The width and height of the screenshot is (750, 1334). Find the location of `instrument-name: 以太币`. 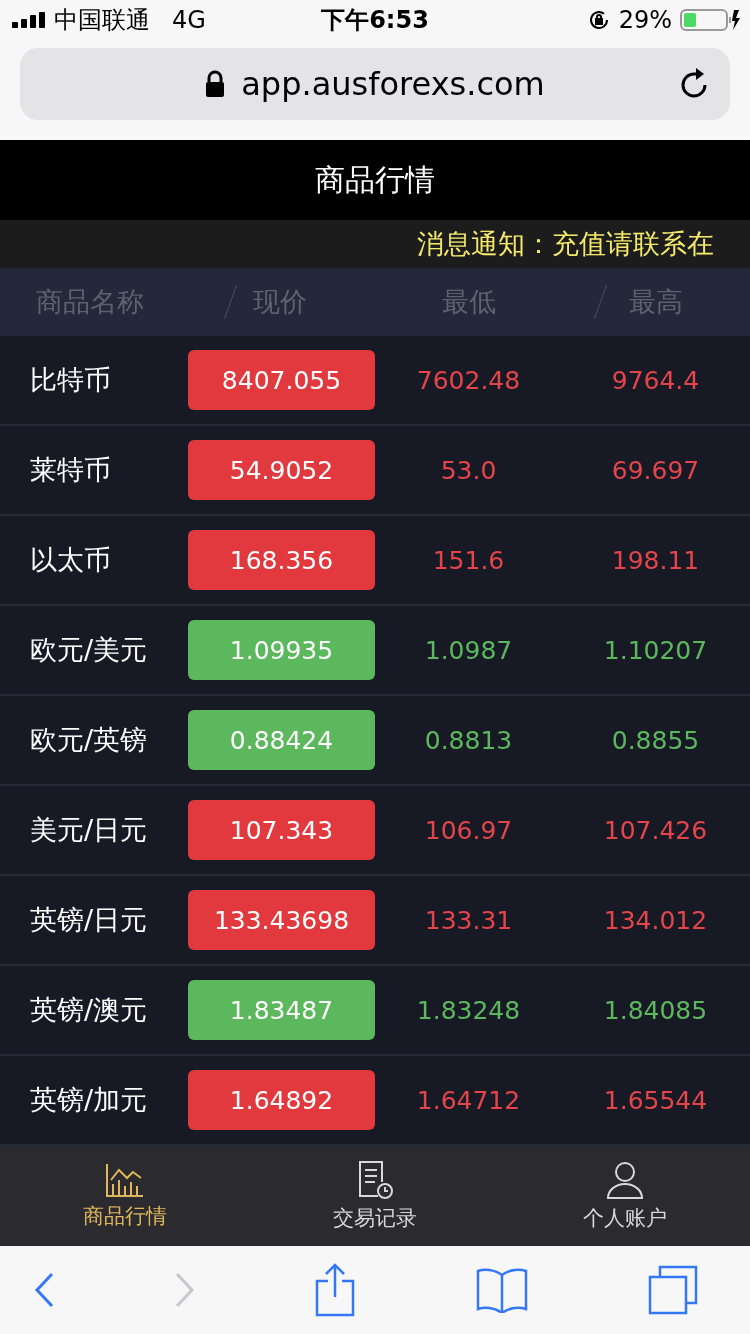

instrument-name: 以太币 is located at coordinates (70, 560).